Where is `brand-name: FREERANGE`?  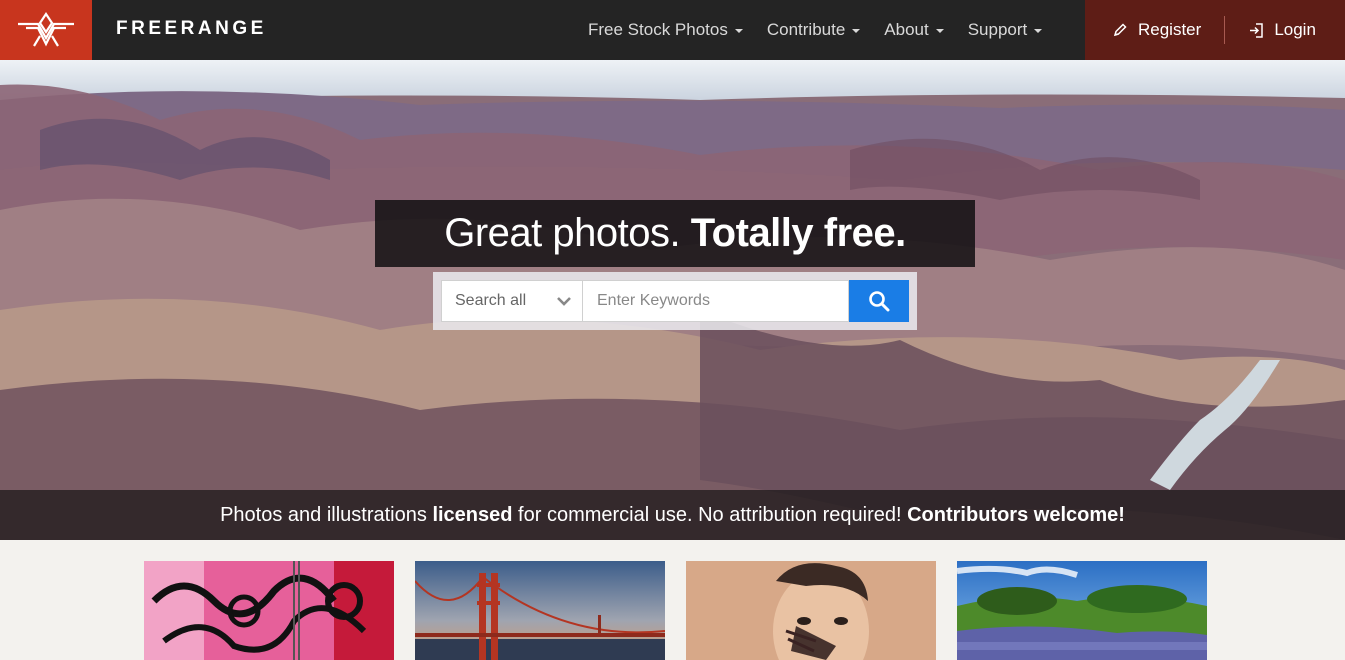 brand-name: FREERANGE is located at coordinates (191, 29).